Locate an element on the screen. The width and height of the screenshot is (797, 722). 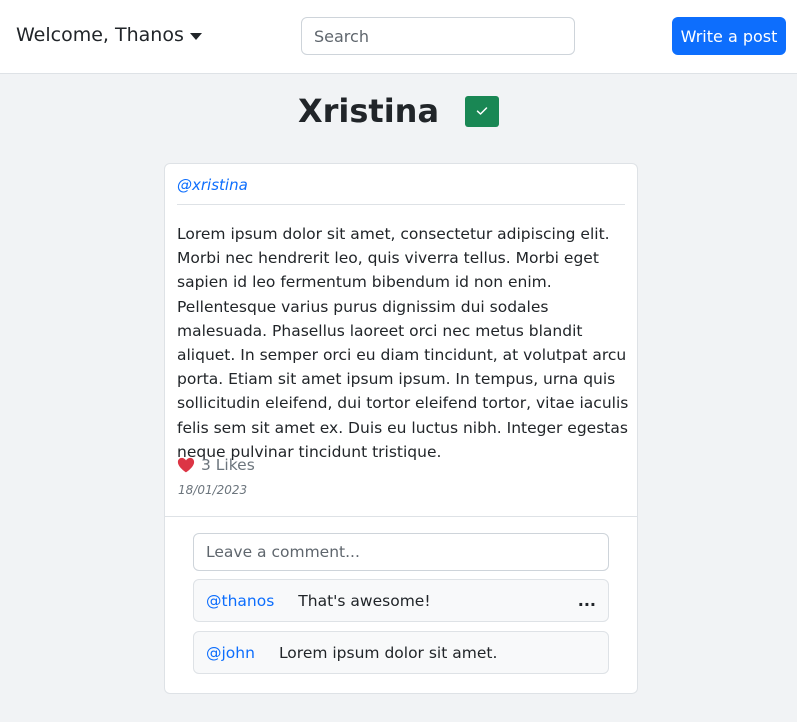
likes-row: 3 Likes is located at coordinates (216, 465).